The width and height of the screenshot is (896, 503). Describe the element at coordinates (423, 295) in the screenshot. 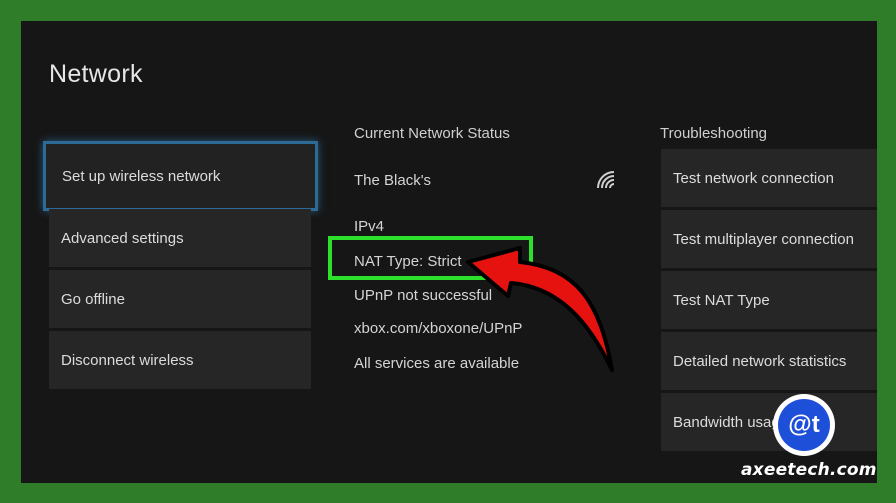

I see `upnp-status: UPnP not successful` at that location.